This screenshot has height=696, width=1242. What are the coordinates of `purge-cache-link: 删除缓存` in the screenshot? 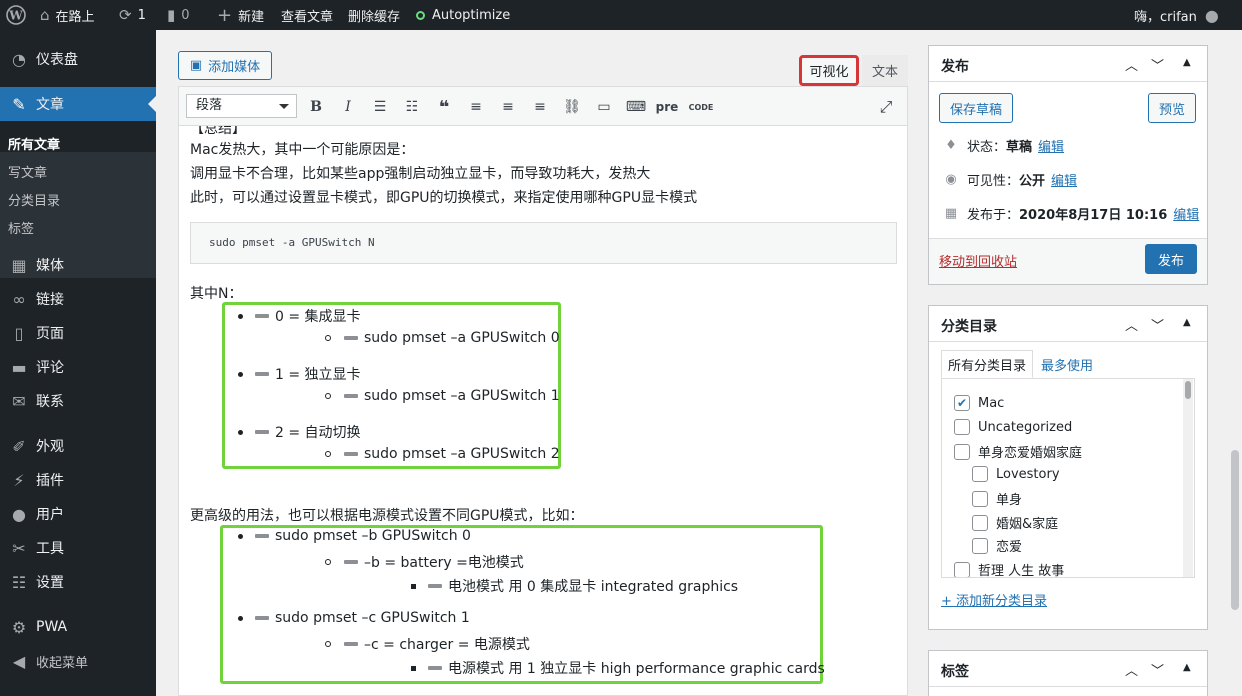 It's located at (374, 15).